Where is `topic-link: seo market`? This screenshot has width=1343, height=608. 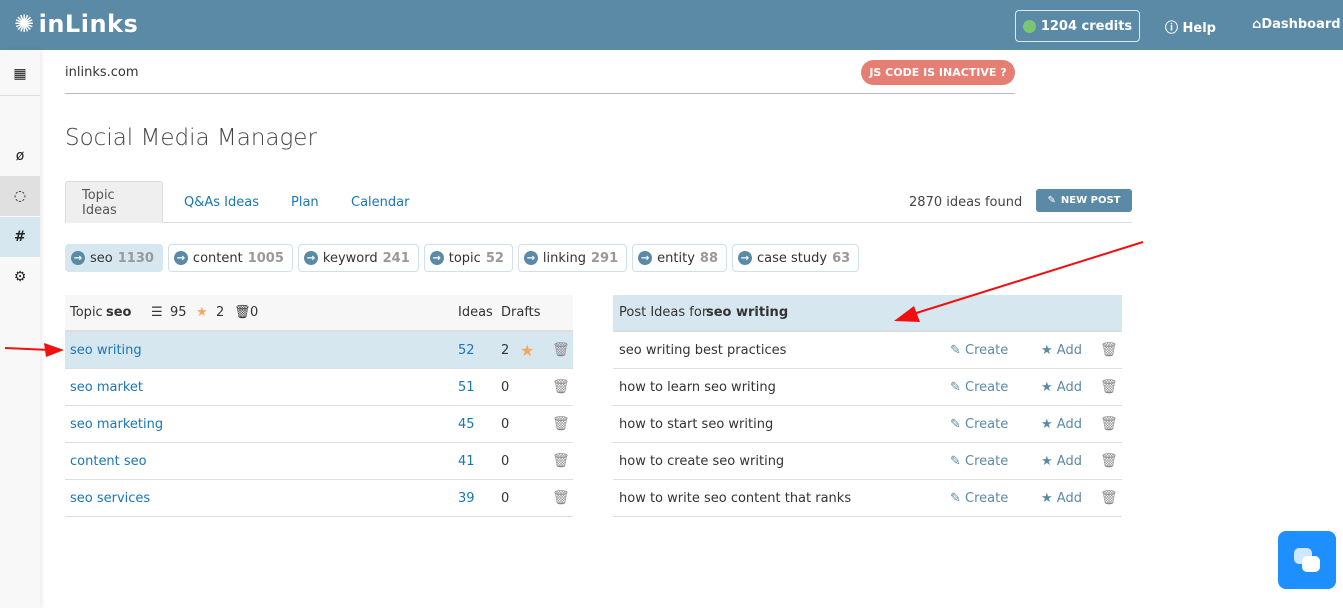
topic-link: seo market is located at coordinates (106, 387).